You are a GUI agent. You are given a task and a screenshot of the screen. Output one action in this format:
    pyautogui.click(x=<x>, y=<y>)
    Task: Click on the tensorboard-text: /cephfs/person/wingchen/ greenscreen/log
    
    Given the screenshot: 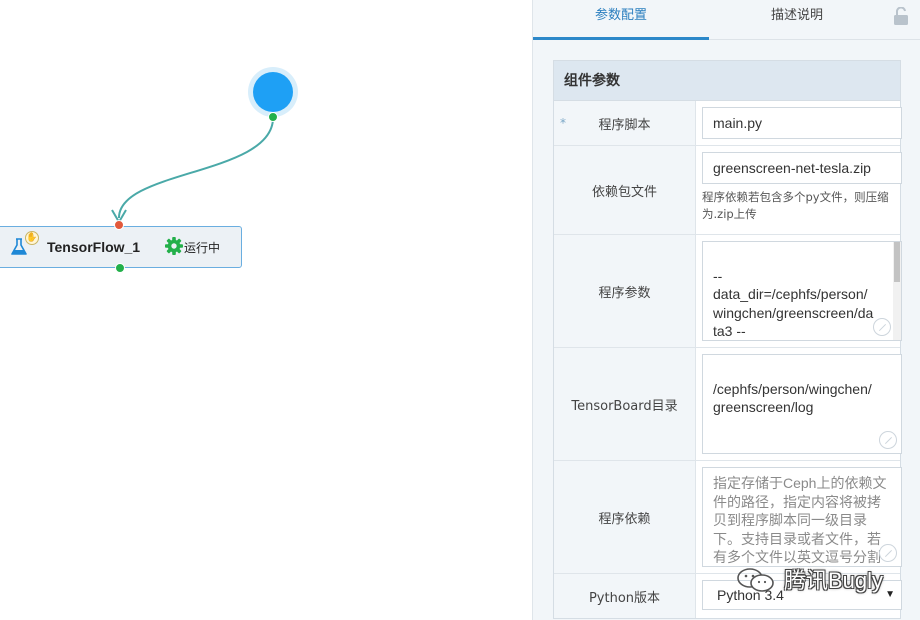 What is the action you would take?
    pyautogui.click(x=792, y=398)
    